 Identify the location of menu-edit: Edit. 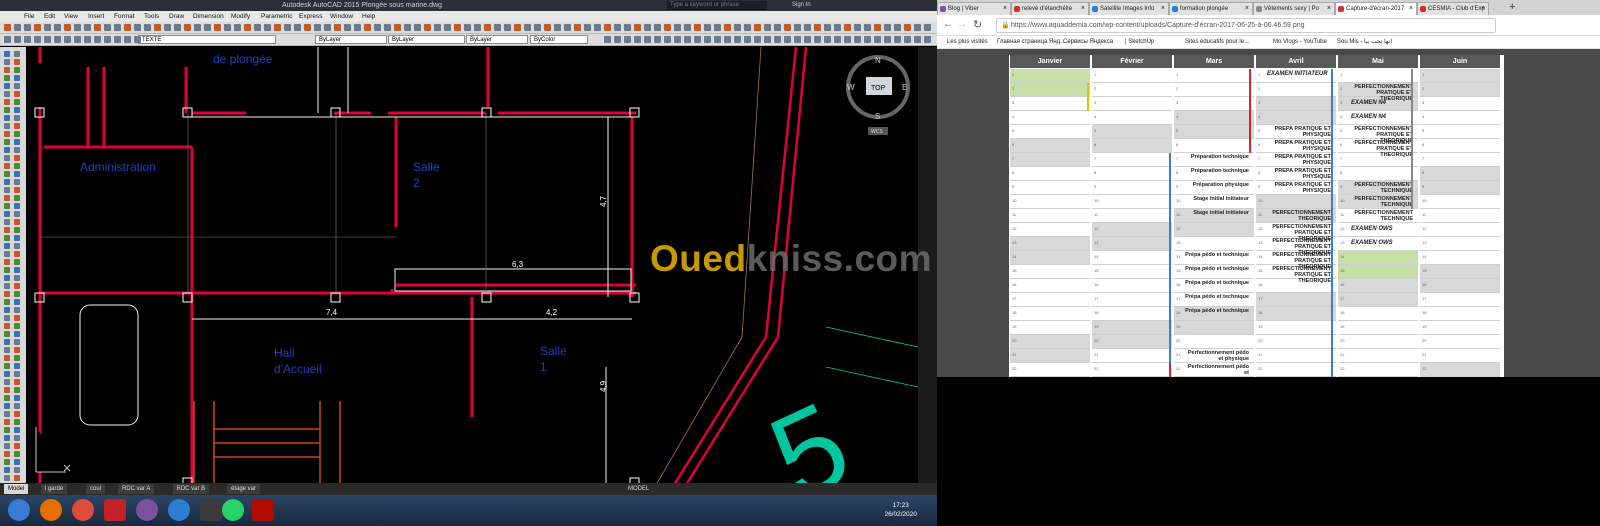
(49, 16).